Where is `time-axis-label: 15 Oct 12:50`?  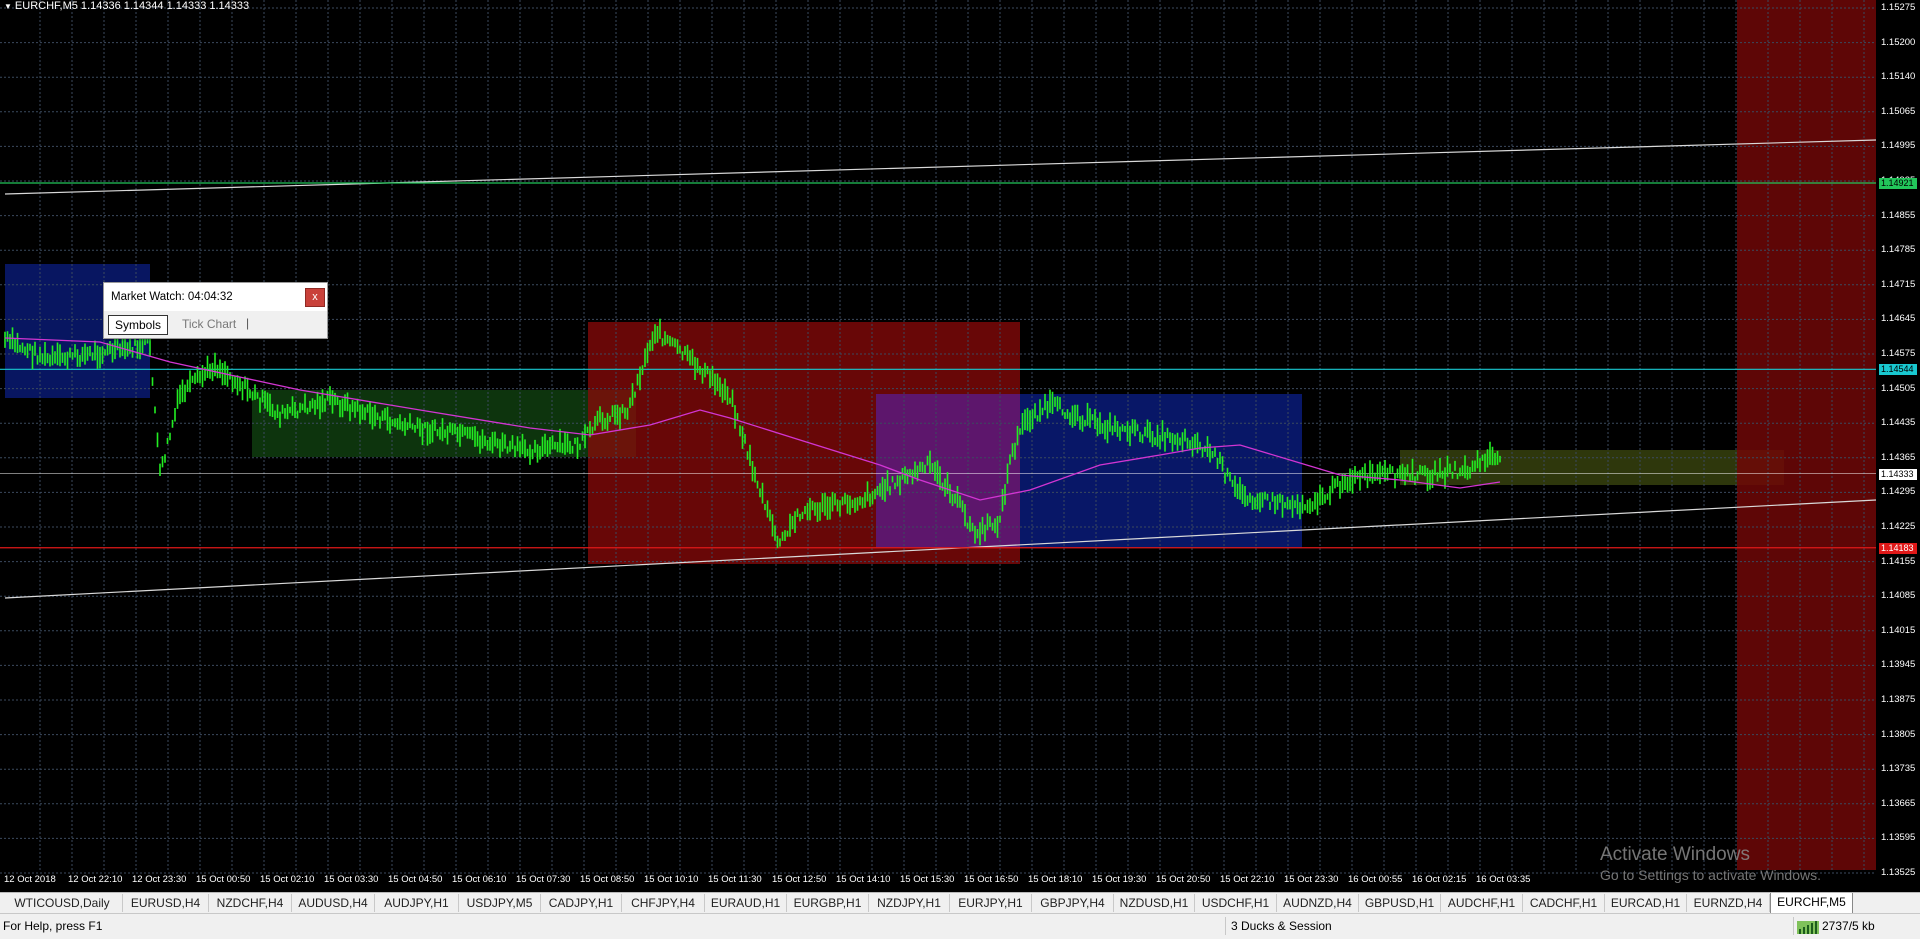
time-axis-label: 15 Oct 12:50 is located at coordinates (799, 879).